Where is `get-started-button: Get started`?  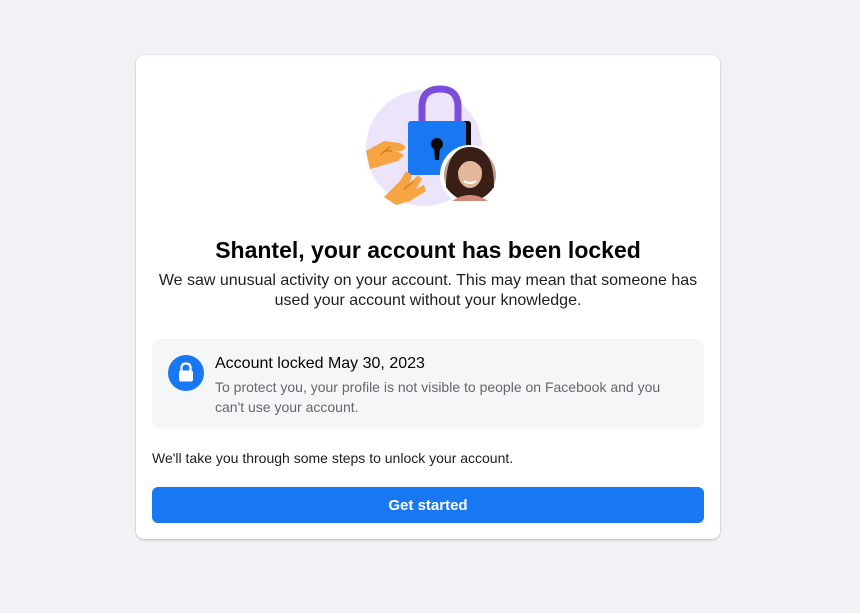 get-started-button: Get started is located at coordinates (428, 505).